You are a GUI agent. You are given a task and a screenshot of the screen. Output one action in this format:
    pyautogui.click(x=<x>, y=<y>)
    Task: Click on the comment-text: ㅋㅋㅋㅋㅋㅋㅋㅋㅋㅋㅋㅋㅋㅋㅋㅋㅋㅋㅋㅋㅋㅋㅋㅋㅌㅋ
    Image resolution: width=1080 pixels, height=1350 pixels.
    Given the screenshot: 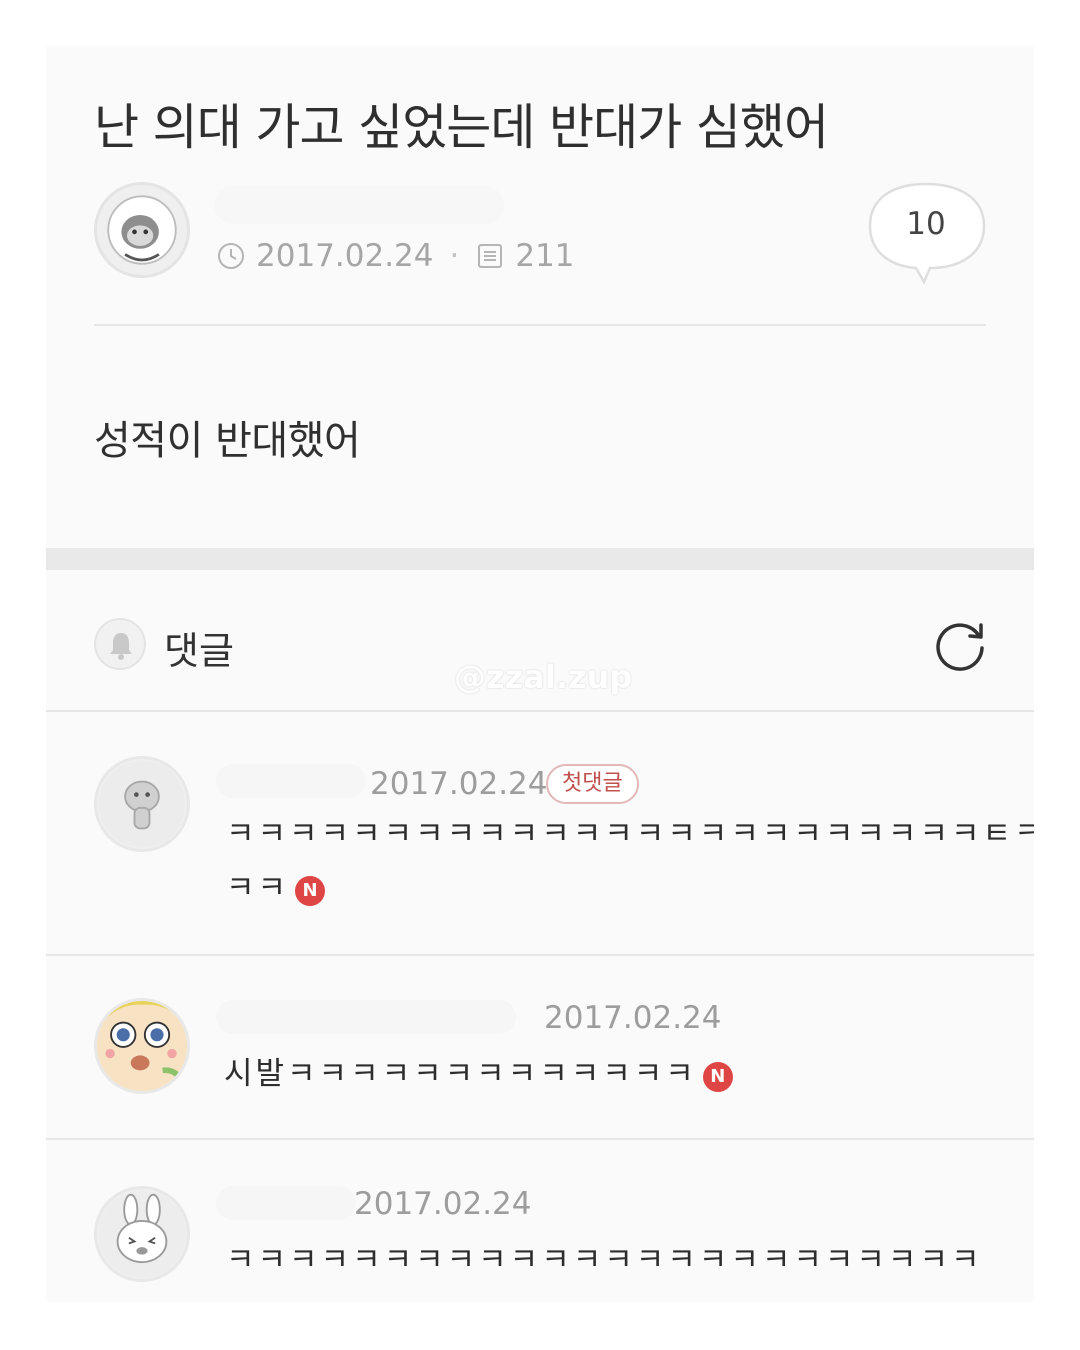 What is the action you would take?
    pyautogui.click(x=630, y=834)
    